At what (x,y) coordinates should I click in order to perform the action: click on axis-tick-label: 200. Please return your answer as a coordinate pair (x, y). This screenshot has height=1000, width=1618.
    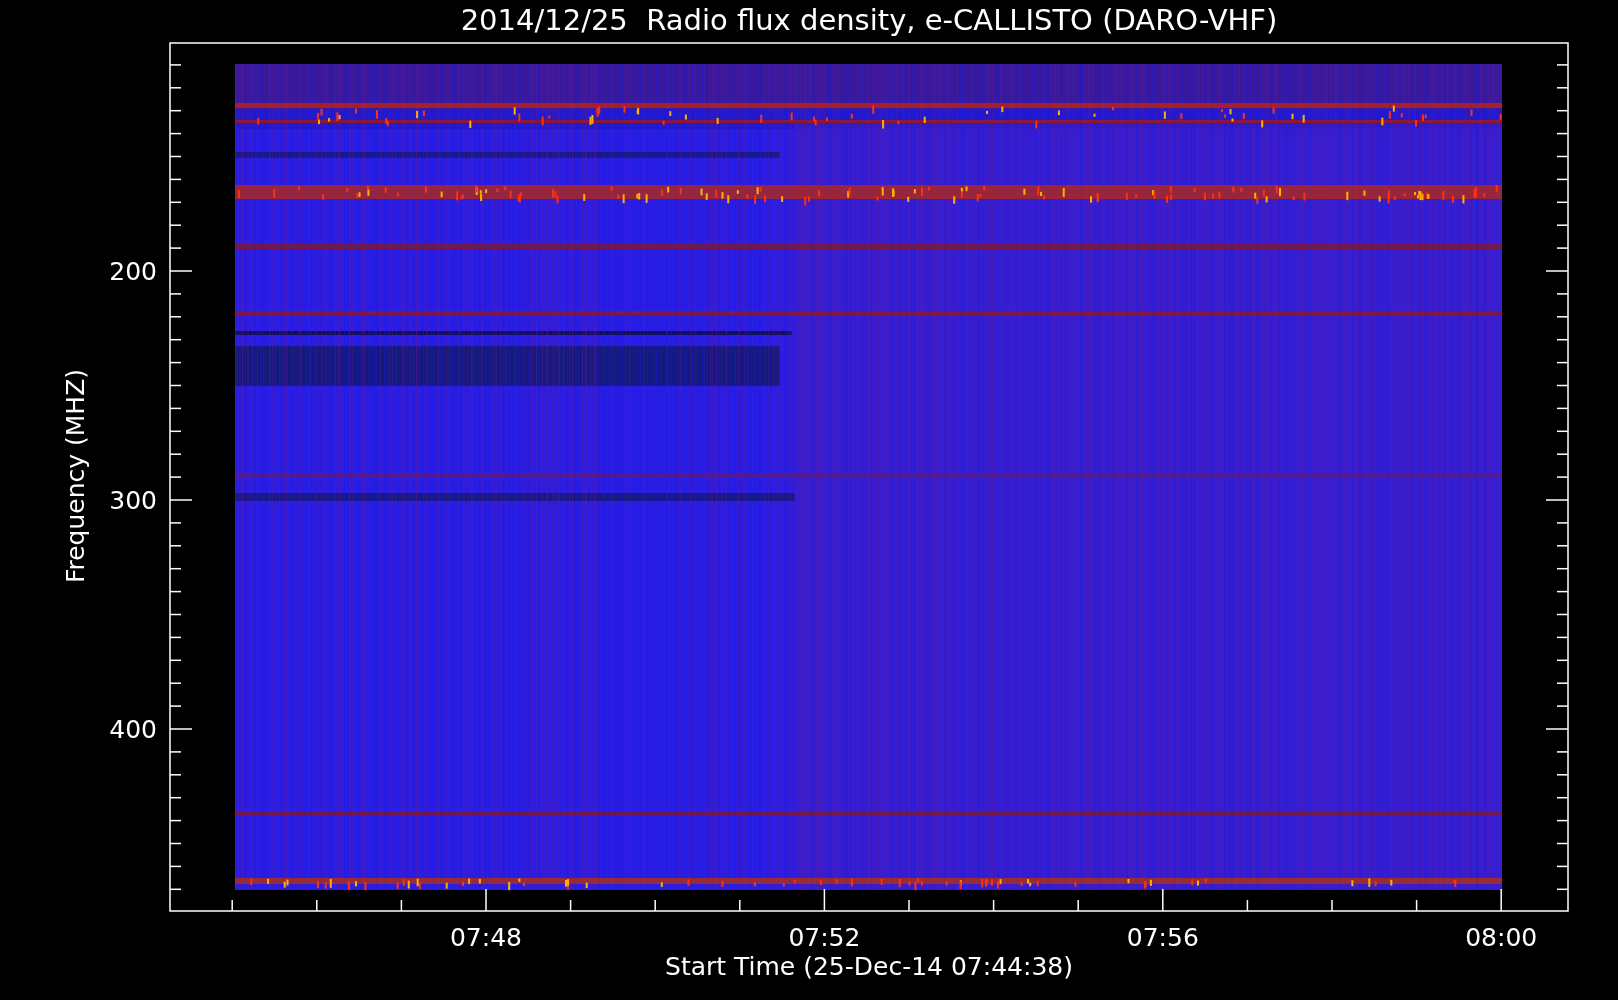
    Looking at the image, I should click on (133, 271).